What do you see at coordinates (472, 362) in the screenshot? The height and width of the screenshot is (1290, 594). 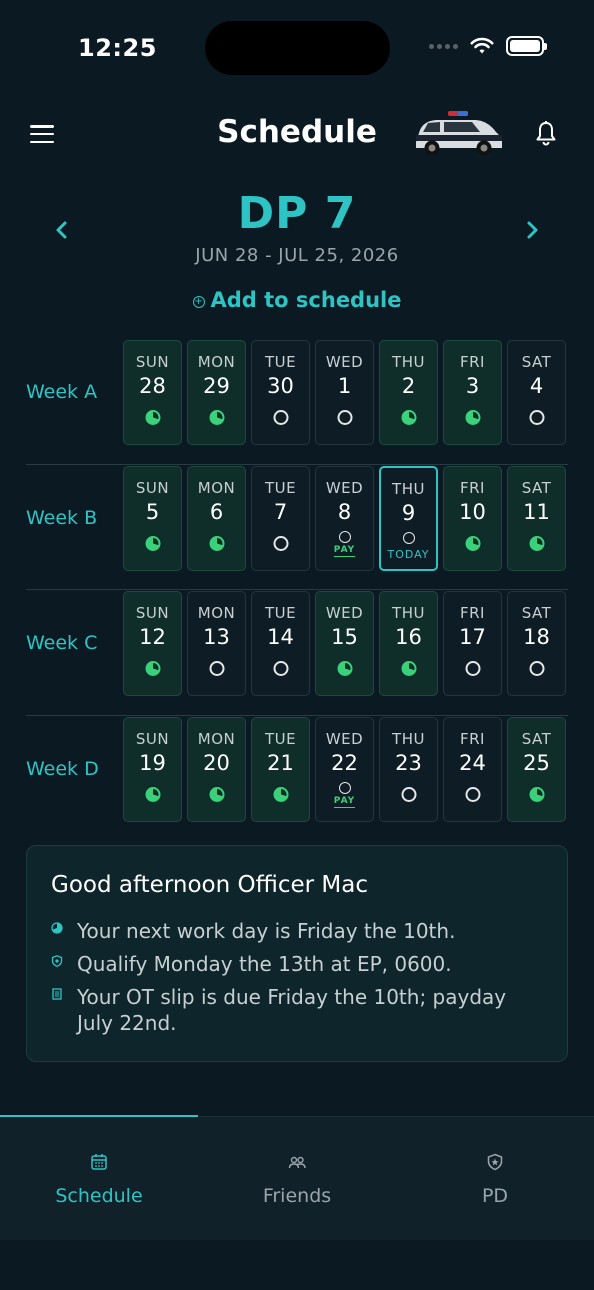 I see `day-name: FRI` at bounding box center [472, 362].